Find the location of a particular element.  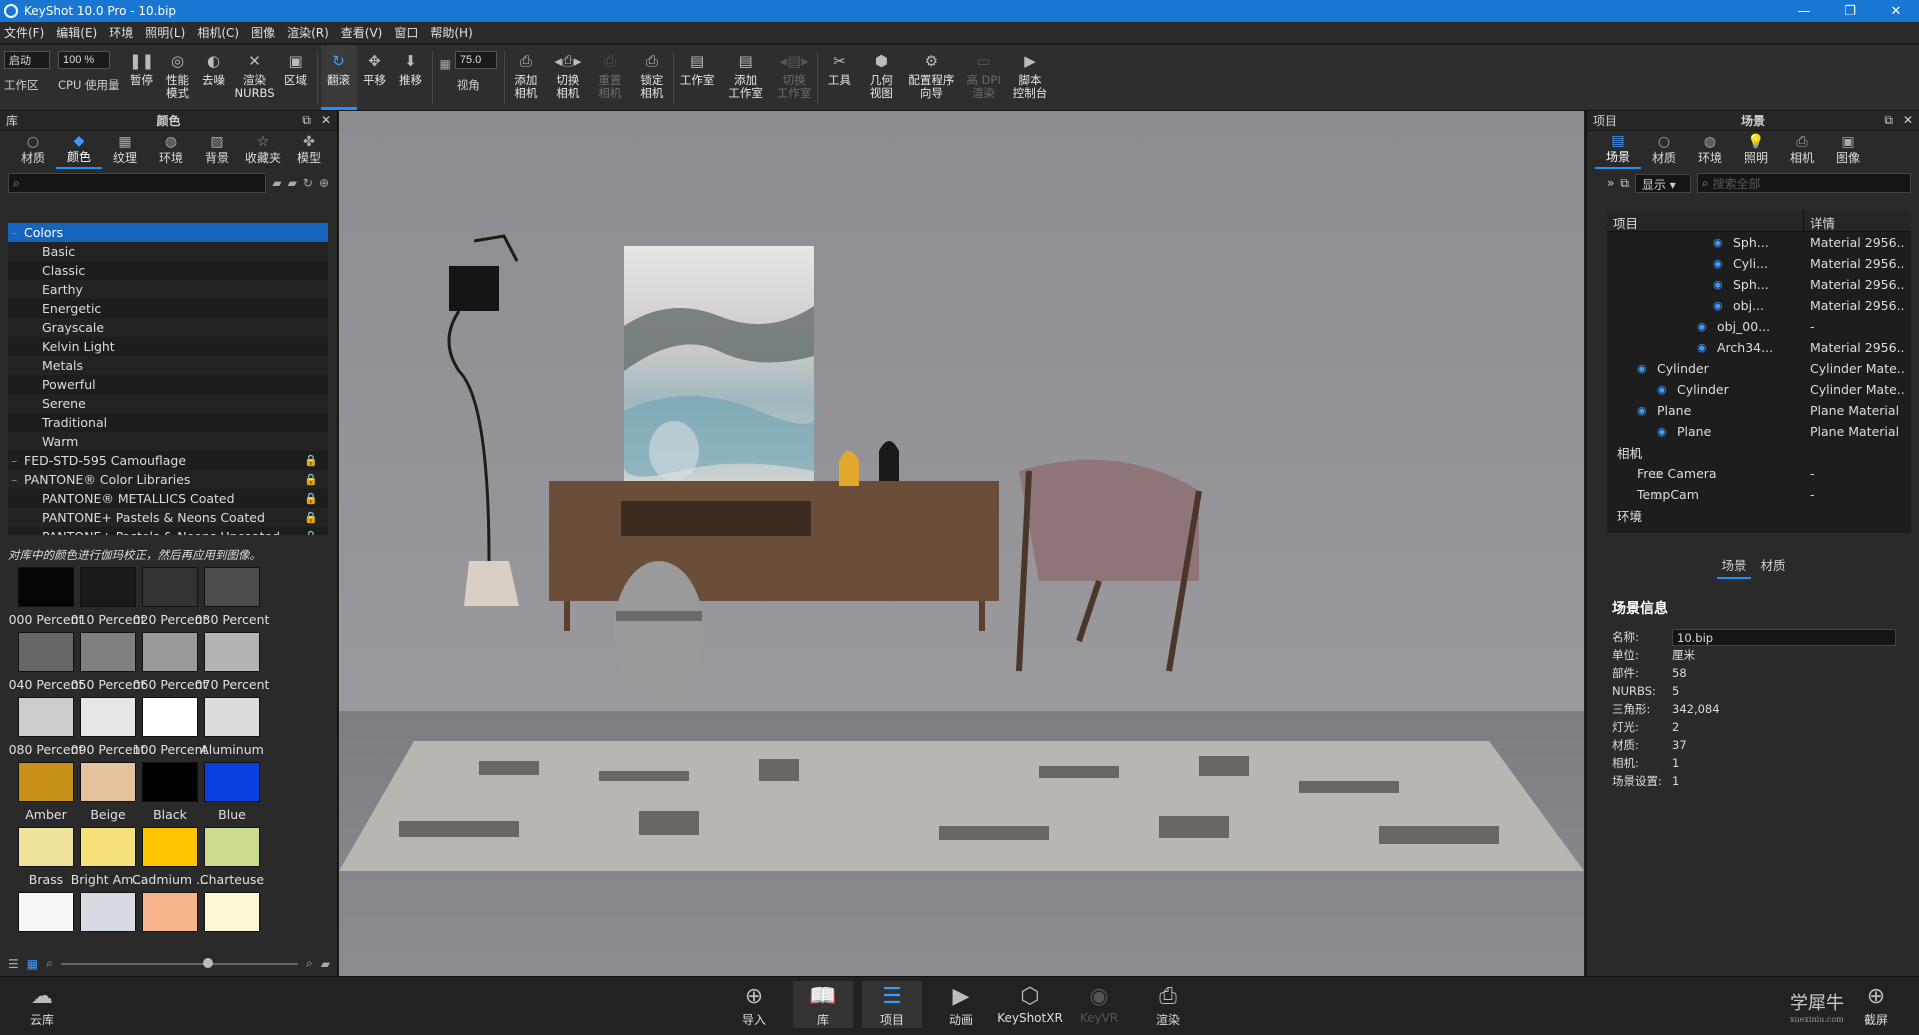

keyvr-button: ◉ KeyVR is located at coordinates (1099, 1003).